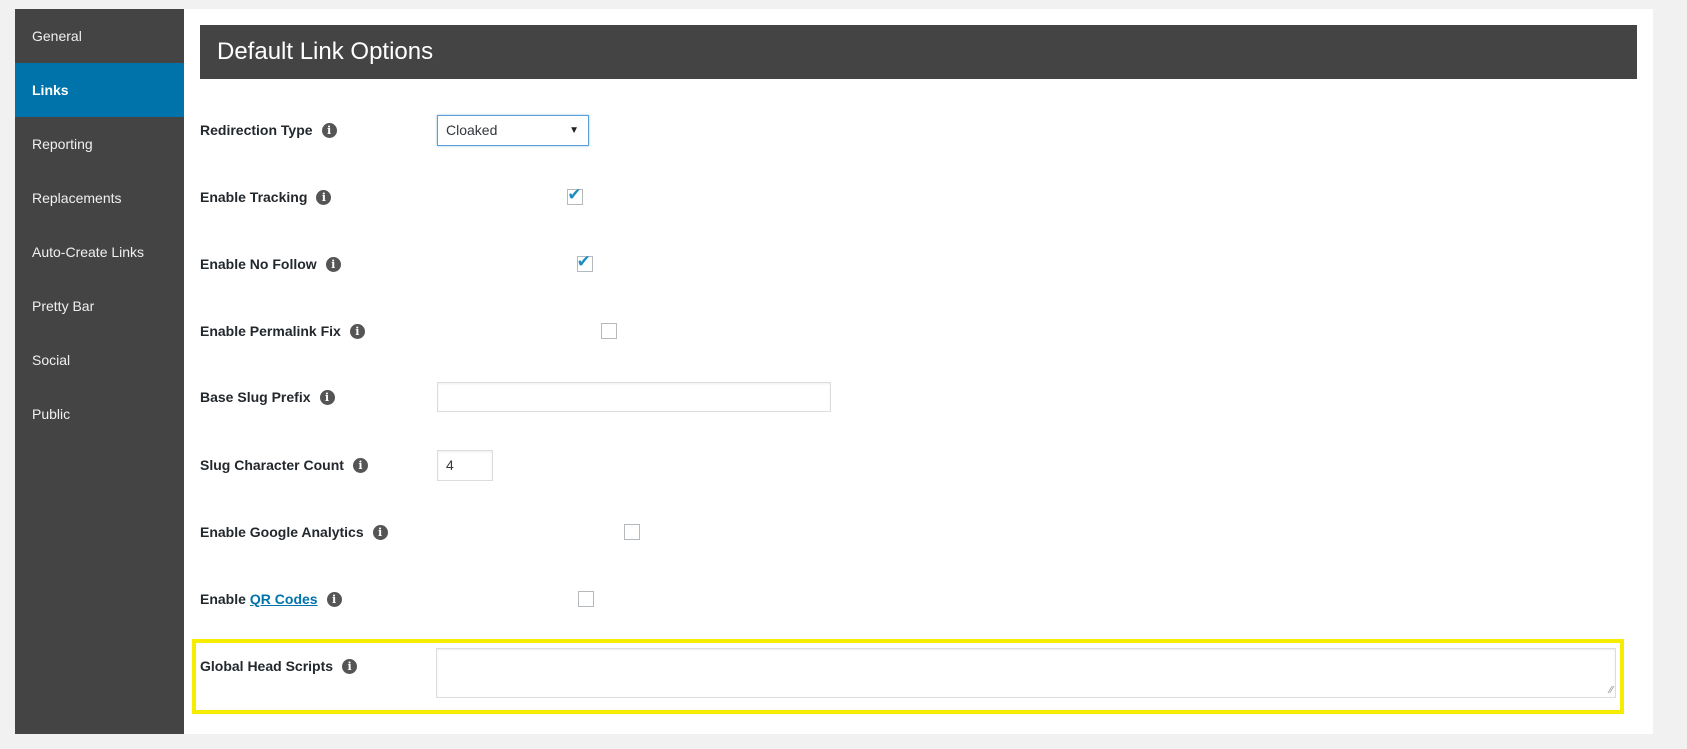 This screenshot has width=1687, height=749. I want to click on global-head-scripts-text: Global Head Scripts, so click(267, 666).